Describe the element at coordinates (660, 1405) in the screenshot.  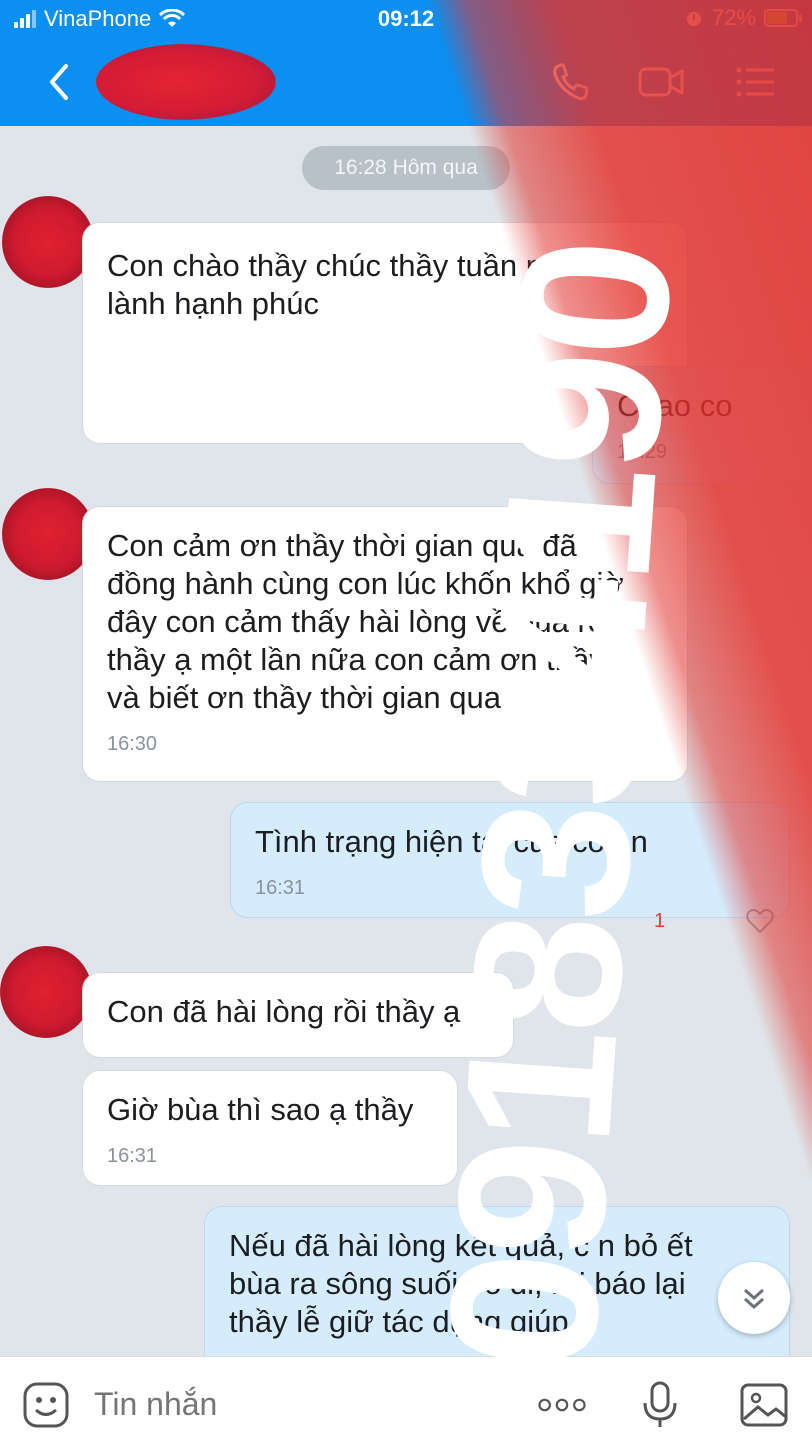
I see `microphone-icon` at that location.